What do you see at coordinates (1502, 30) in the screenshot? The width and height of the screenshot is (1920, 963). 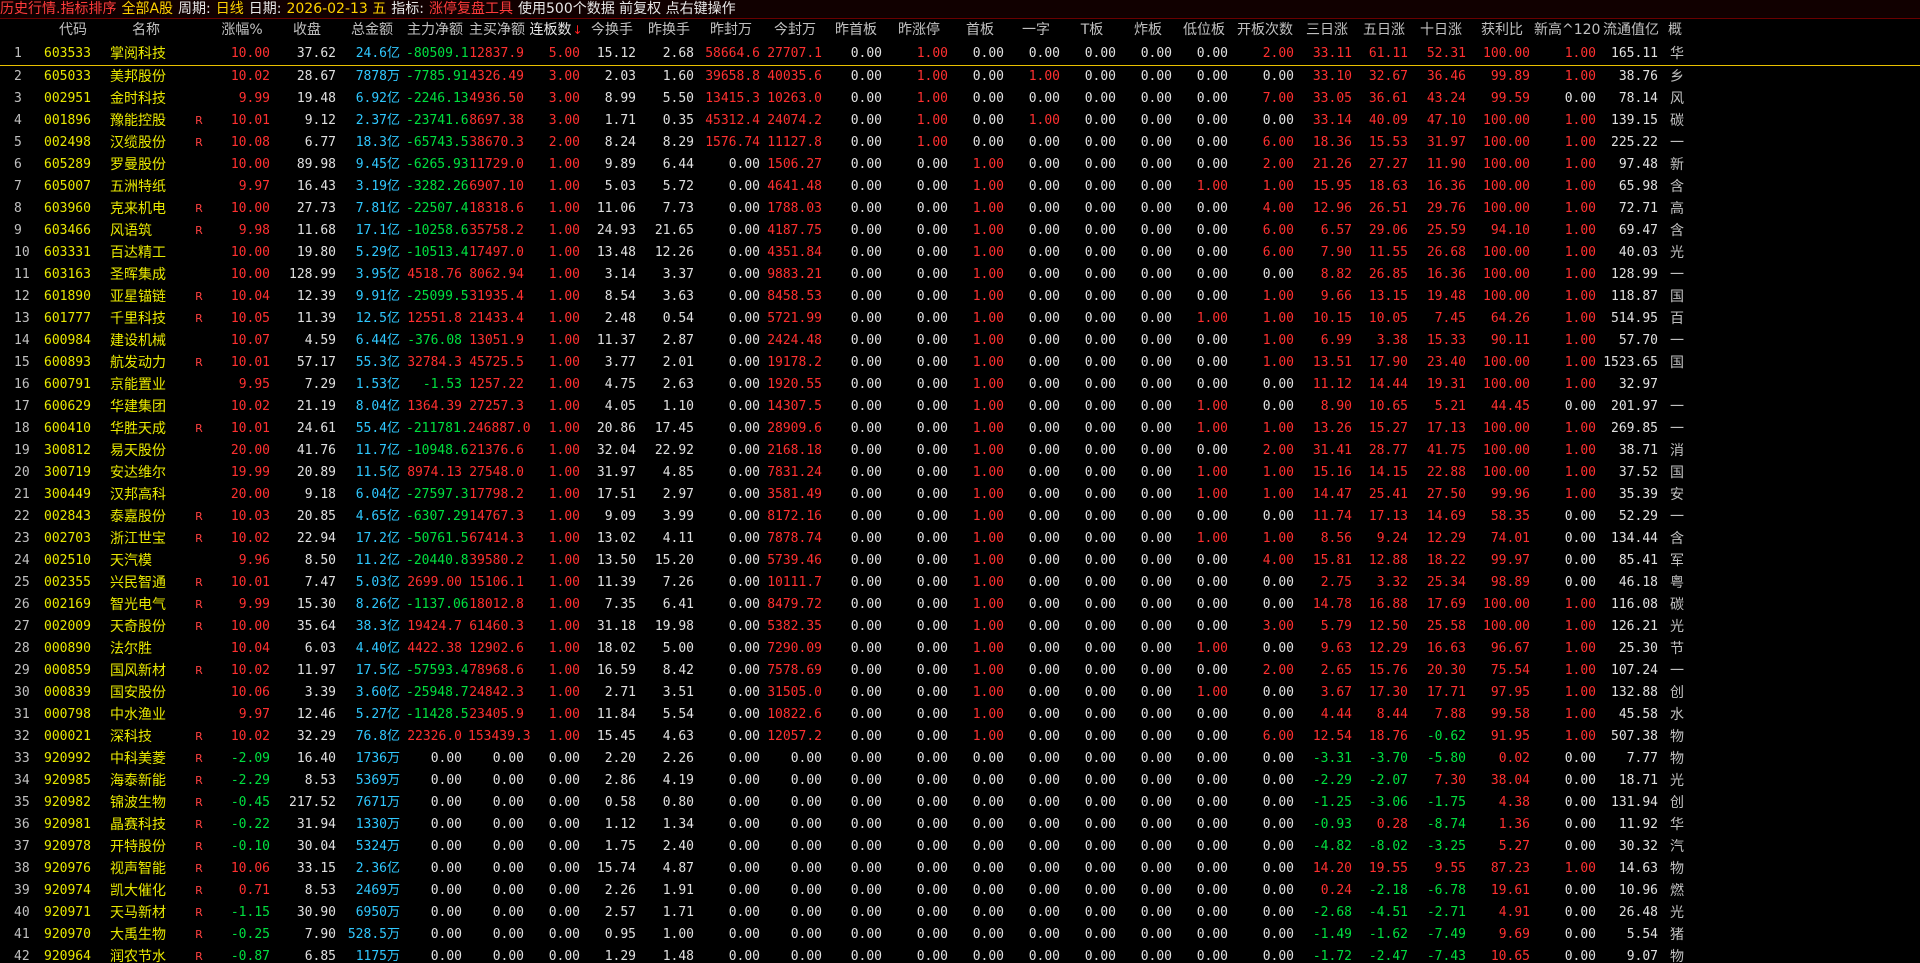 I see `header-profit-ratio: 获利比` at bounding box center [1502, 30].